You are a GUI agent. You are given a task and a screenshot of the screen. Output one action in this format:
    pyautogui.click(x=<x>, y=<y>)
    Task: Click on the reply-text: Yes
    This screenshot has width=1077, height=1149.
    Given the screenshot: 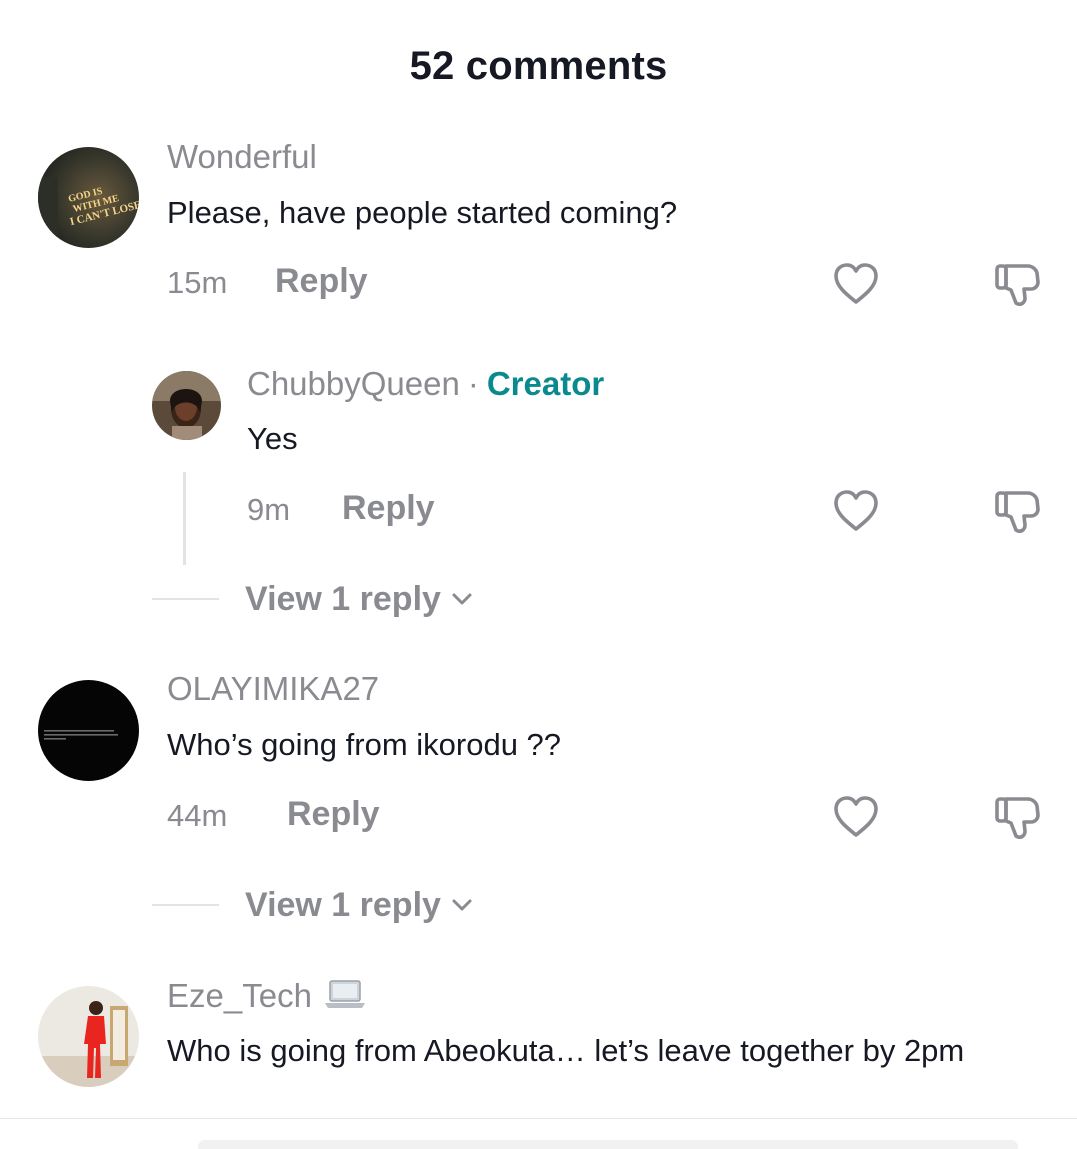 What is the action you would take?
    pyautogui.click(x=272, y=438)
    